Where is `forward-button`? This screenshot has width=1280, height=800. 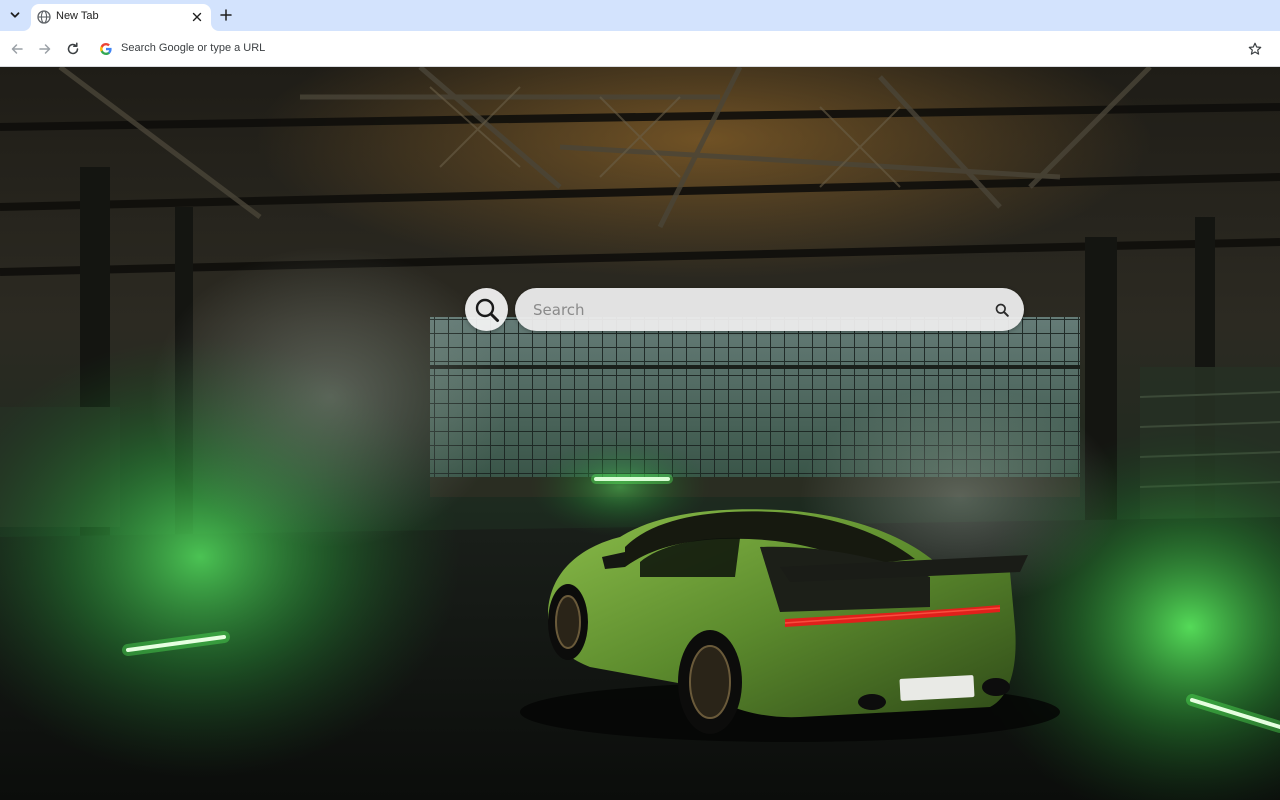 forward-button is located at coordinates (45, 49).